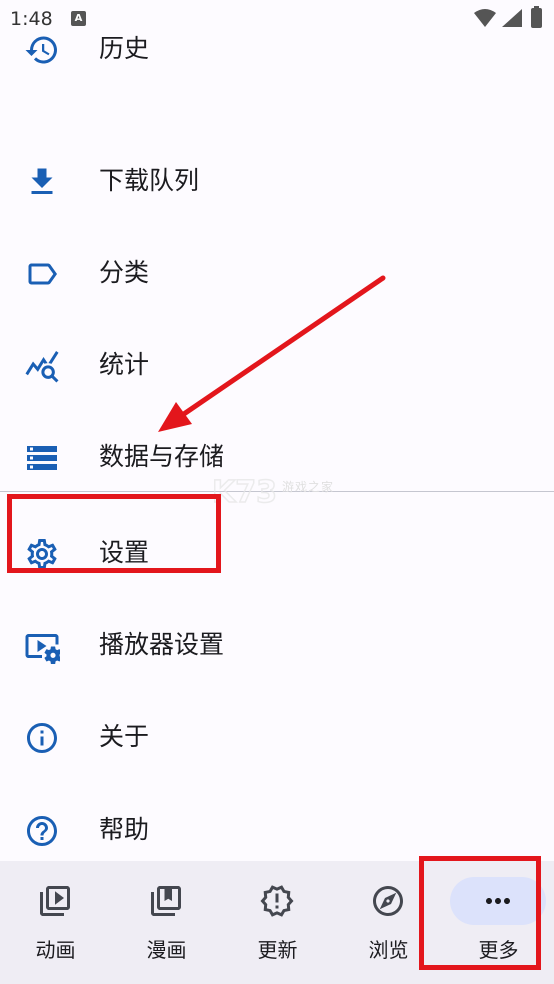 The image size is (554, 984). What do you see at coordinates (42, 366) in the screenshot?
I see `query-stats-icon` at bounding box center [42, 366].